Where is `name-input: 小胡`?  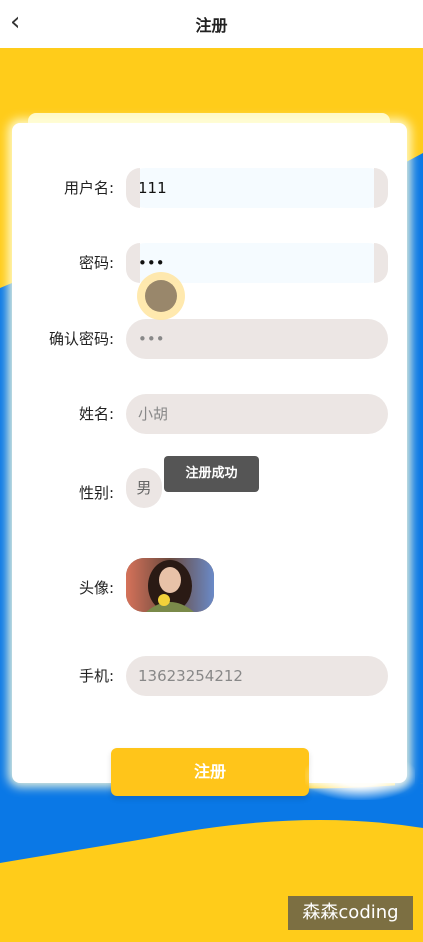 name-input: 小胡 is located at coordinates (257, 414).